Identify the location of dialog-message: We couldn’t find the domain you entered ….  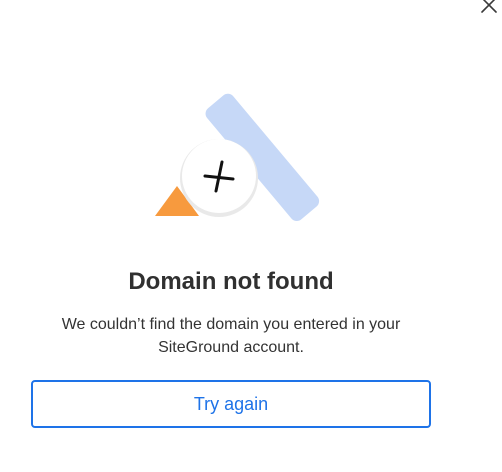
(231, 336).